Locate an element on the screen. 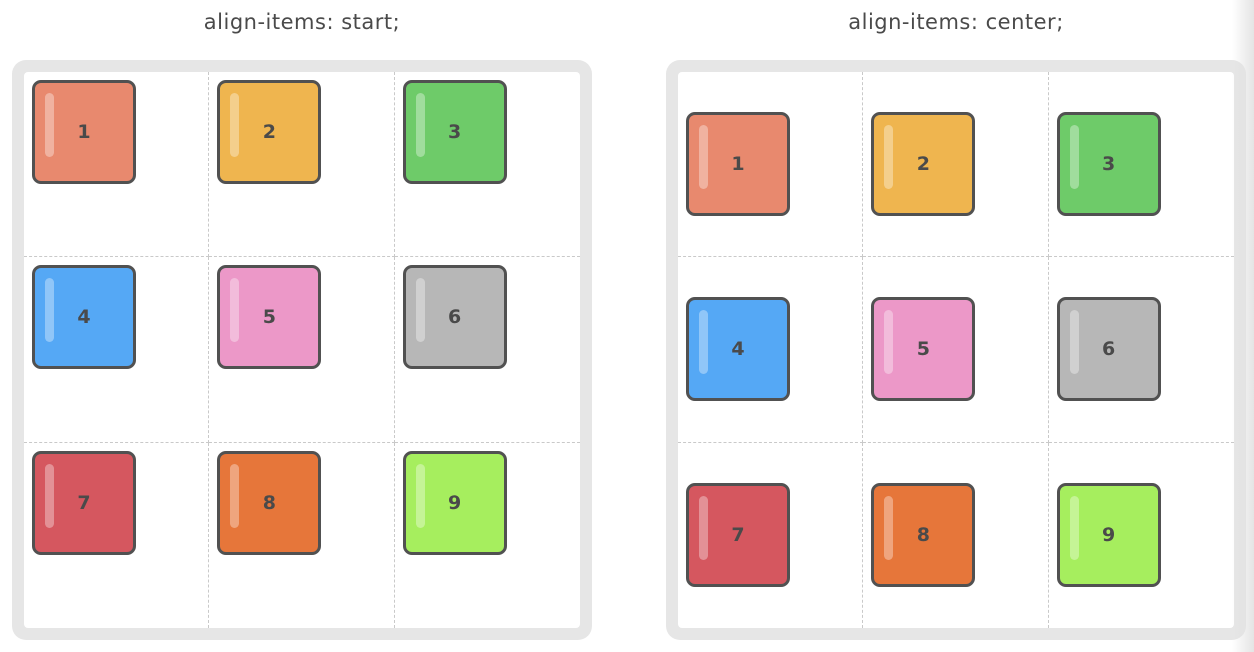 This screenshot has width=1254, height=652. panel-title-center: align-items: center; is located at coordinates (956, 22).